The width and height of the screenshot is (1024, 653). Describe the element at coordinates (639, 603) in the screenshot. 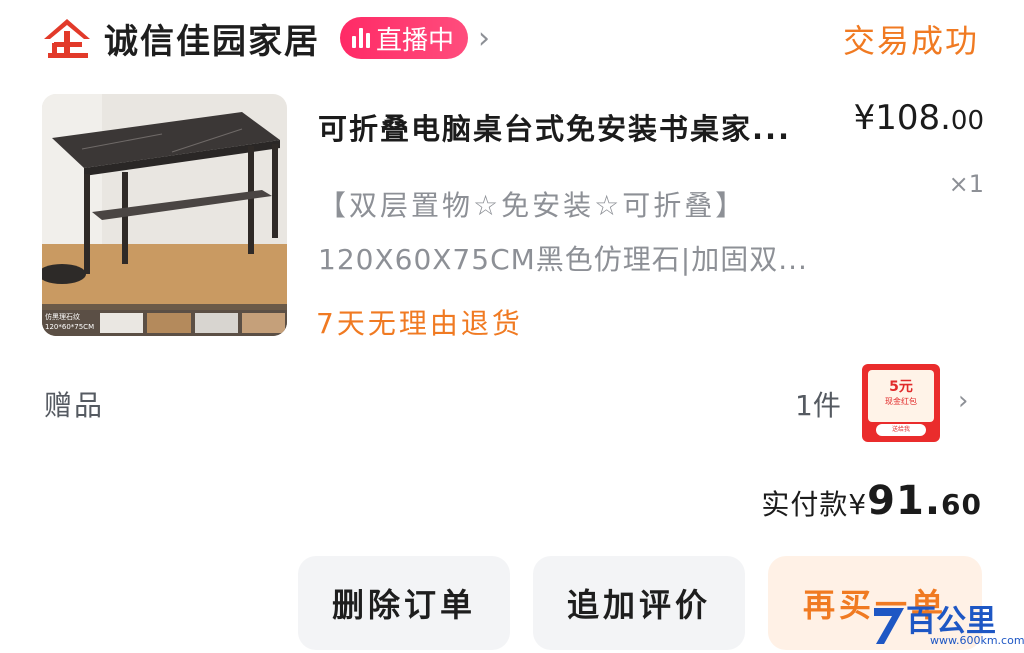

I see `add-review-button: 追加评价` at that location.